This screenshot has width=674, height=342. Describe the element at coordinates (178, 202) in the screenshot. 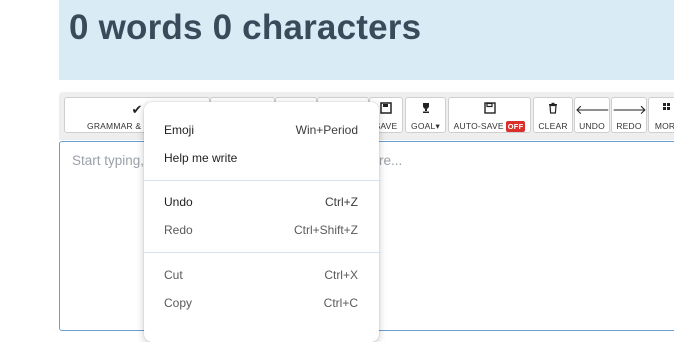

I see `menu-item-label: Undo` at that location.